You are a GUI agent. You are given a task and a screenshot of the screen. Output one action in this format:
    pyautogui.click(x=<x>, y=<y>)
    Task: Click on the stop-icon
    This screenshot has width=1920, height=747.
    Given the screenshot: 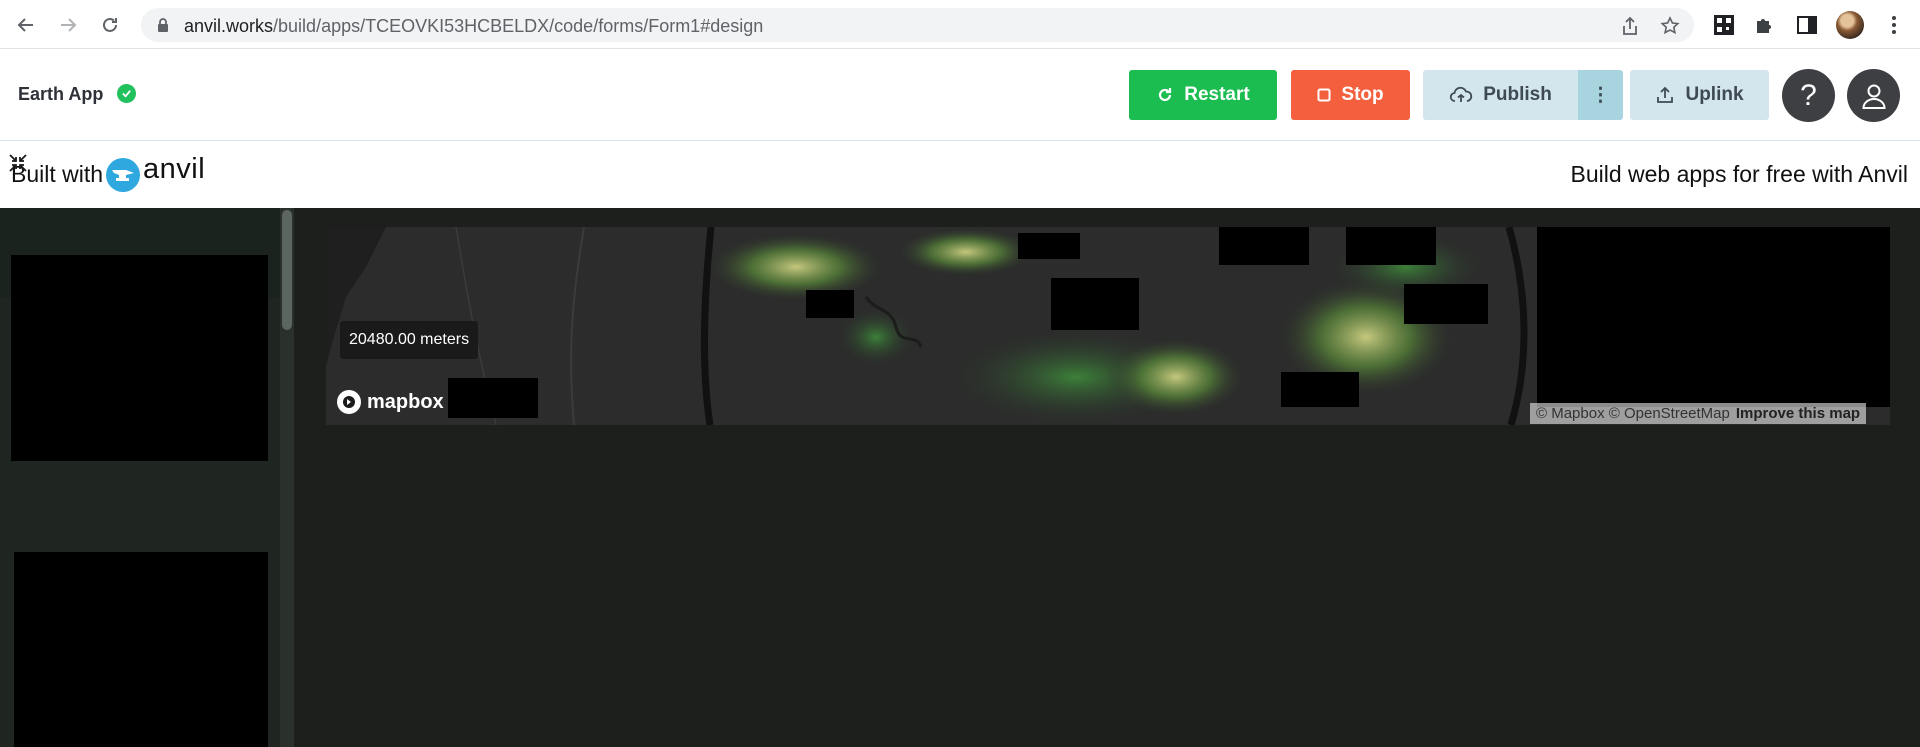 What is the action you would take?
    pyautogui.click(x=1324, y=95)
    